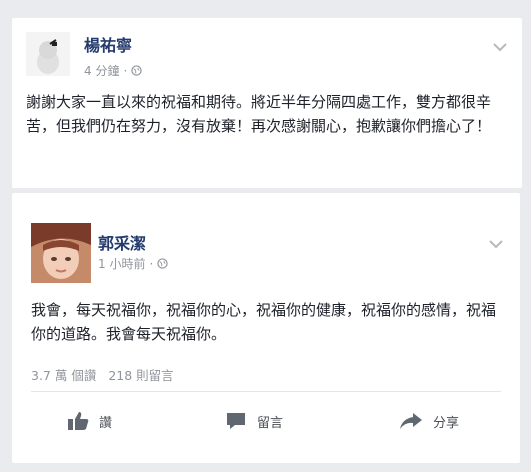  I want to click on comment-label: 留言, so click(270, 423).